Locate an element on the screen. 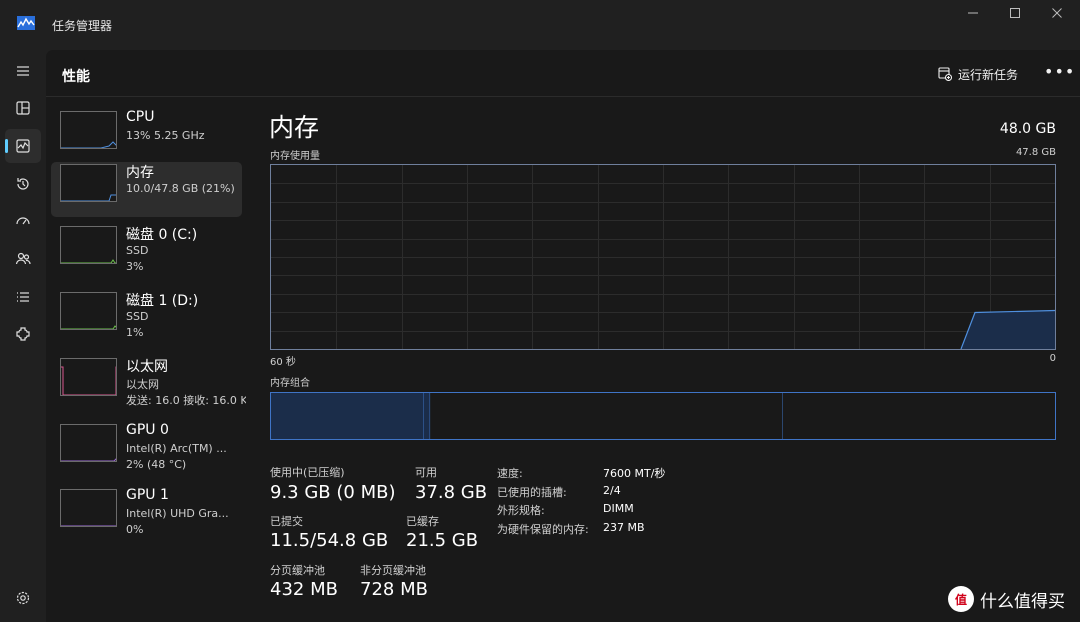 The height and width of the screenshot is (622, 1080). speed-key: 速度: is located at coordinates (510, 473).